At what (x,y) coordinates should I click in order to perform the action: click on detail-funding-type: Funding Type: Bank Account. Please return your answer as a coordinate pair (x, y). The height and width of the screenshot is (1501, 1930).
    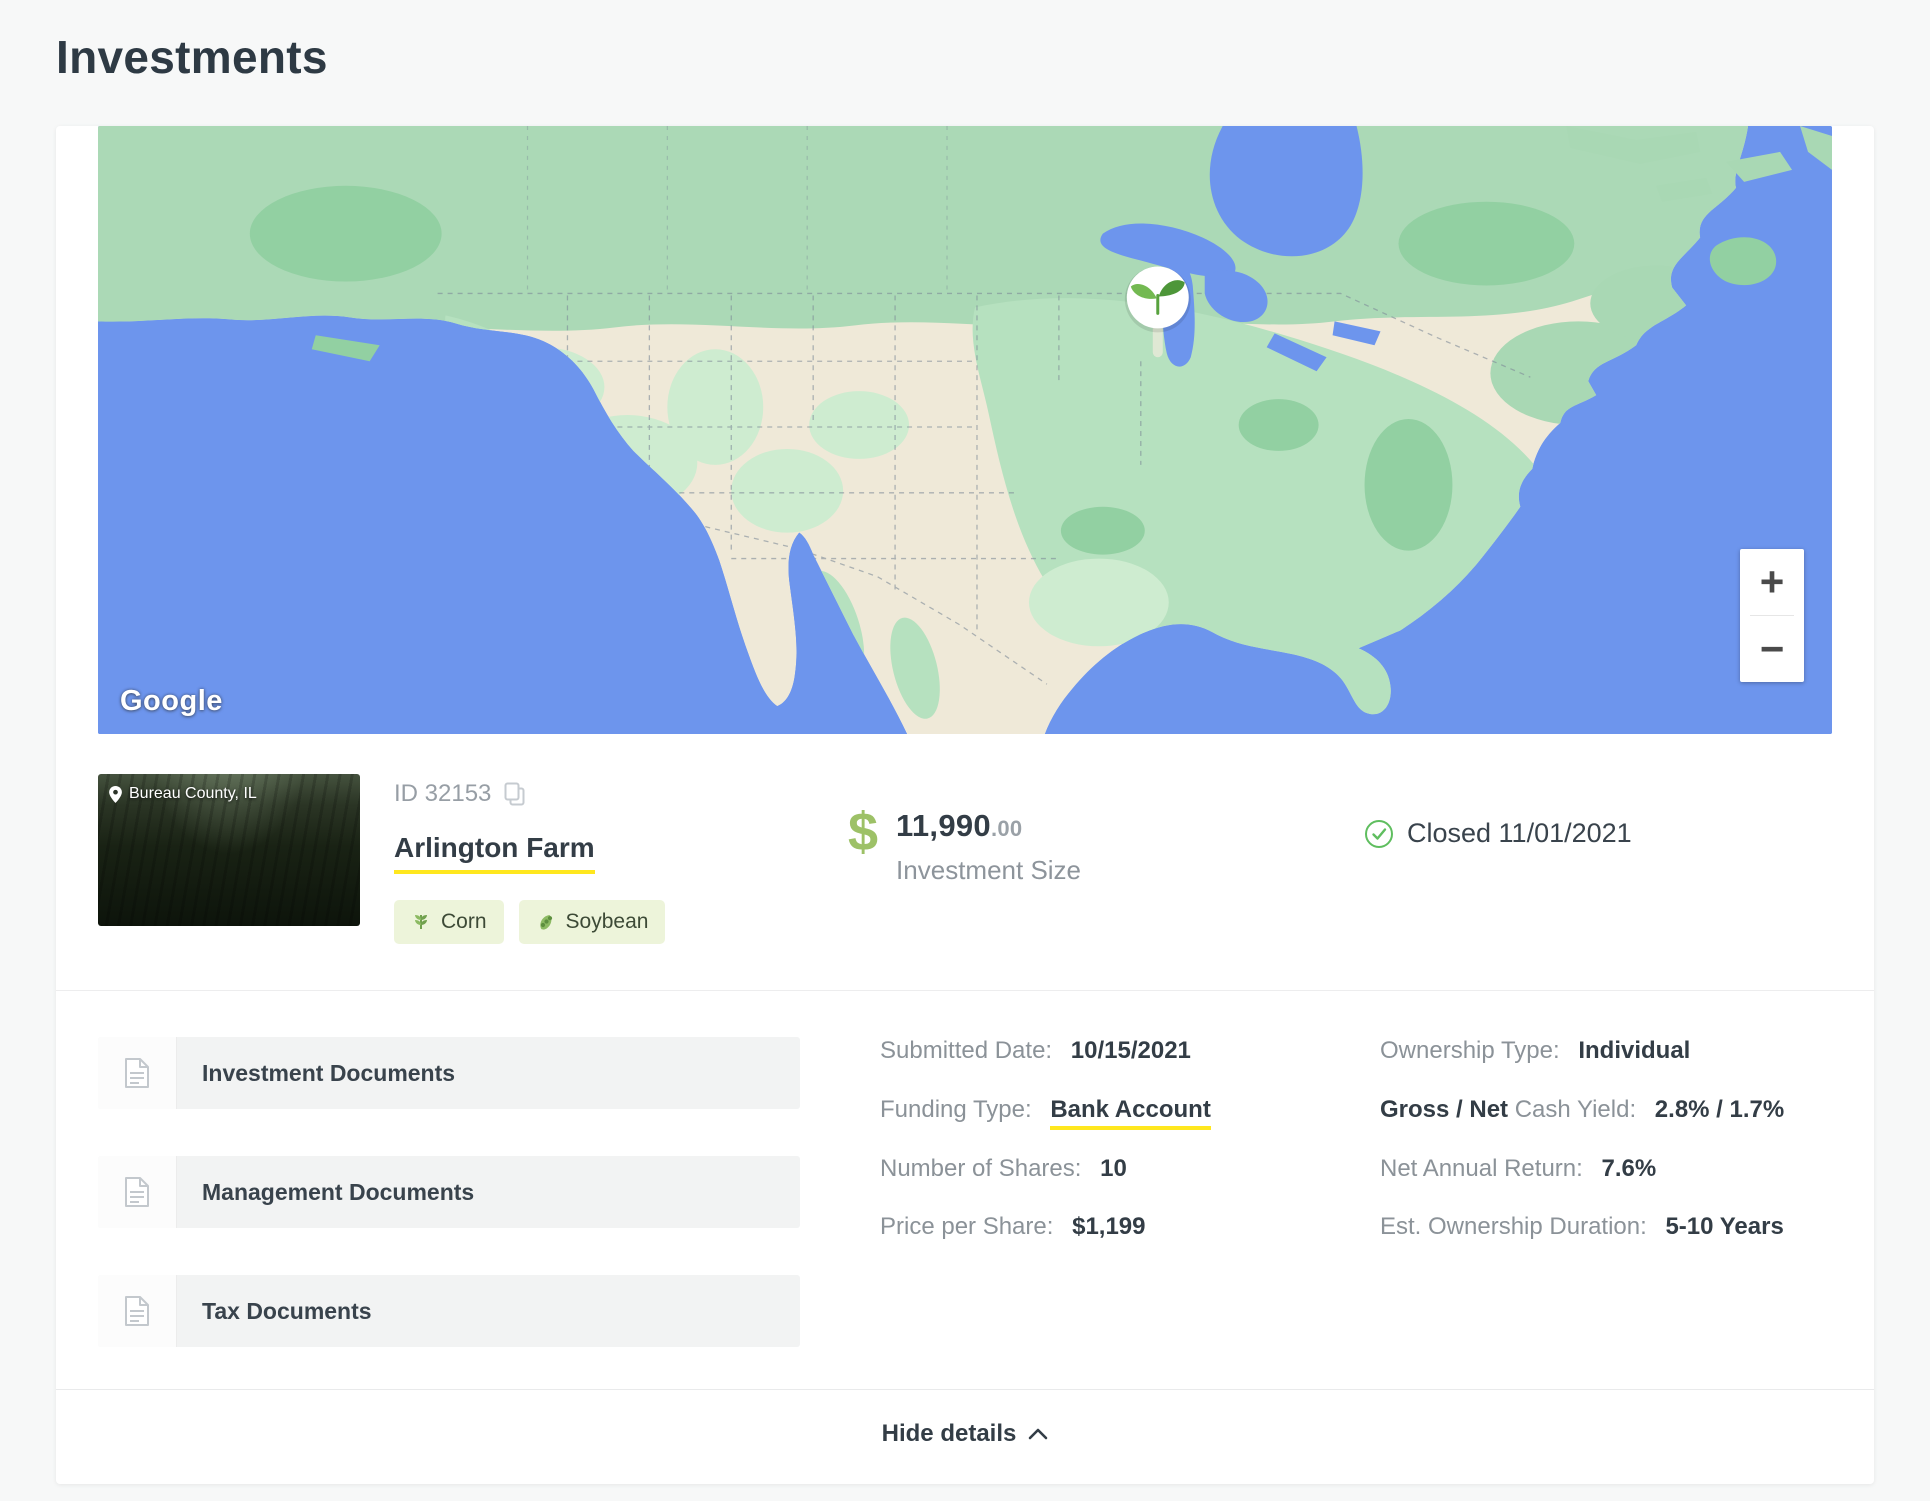
    Looking at the image, I should click on (1130, 1112).